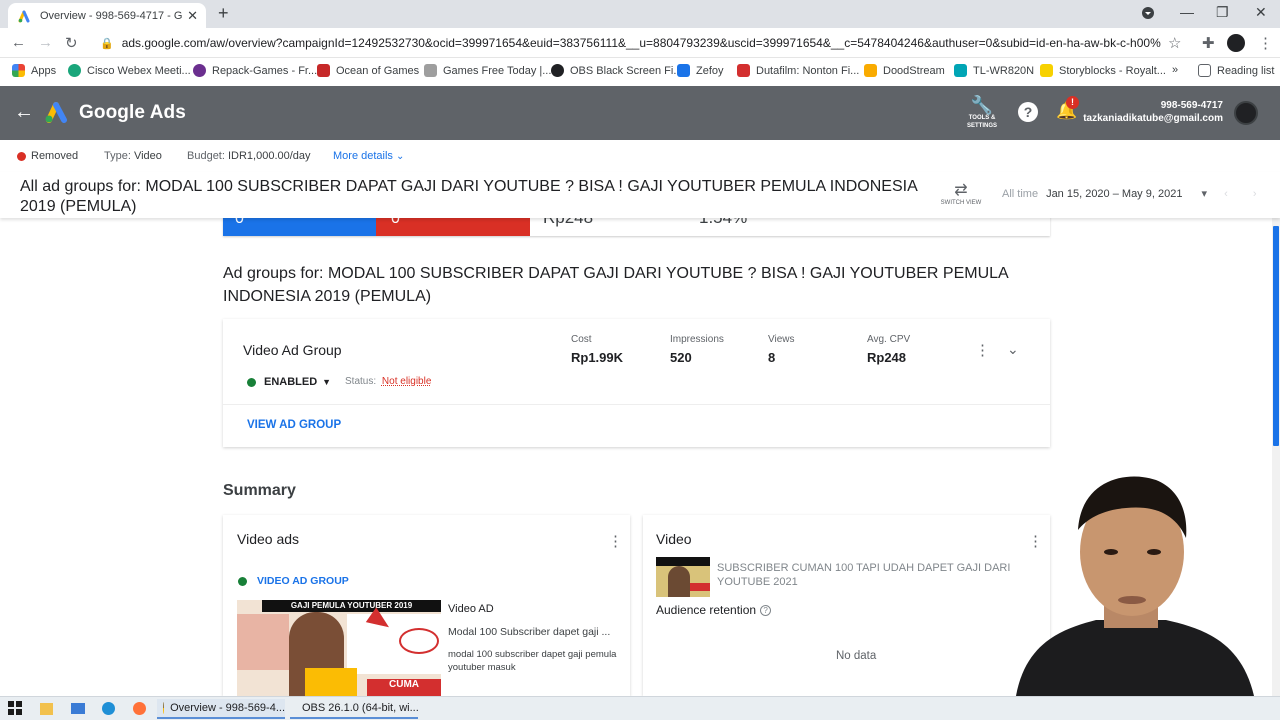 This screenshot has width=1280, height=720. I want to click on bookmark-item: DoodStream, so click(904, 70).